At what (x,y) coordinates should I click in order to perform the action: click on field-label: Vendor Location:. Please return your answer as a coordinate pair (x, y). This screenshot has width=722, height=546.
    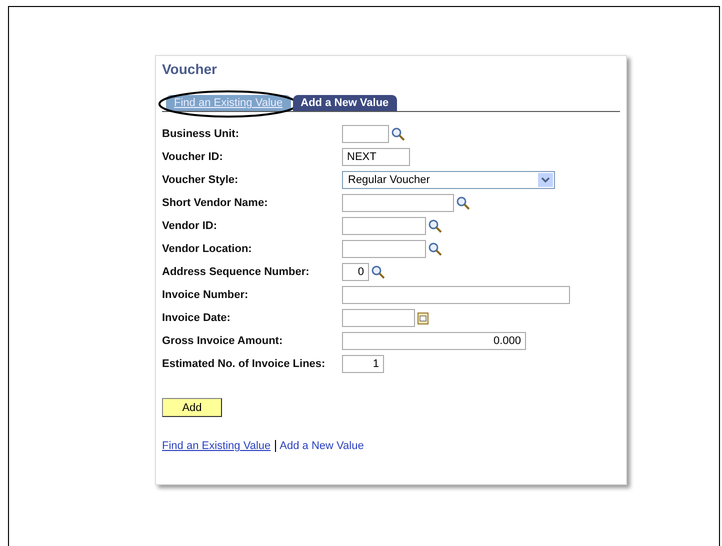
    Looking at the image, I should click on (207, 249).